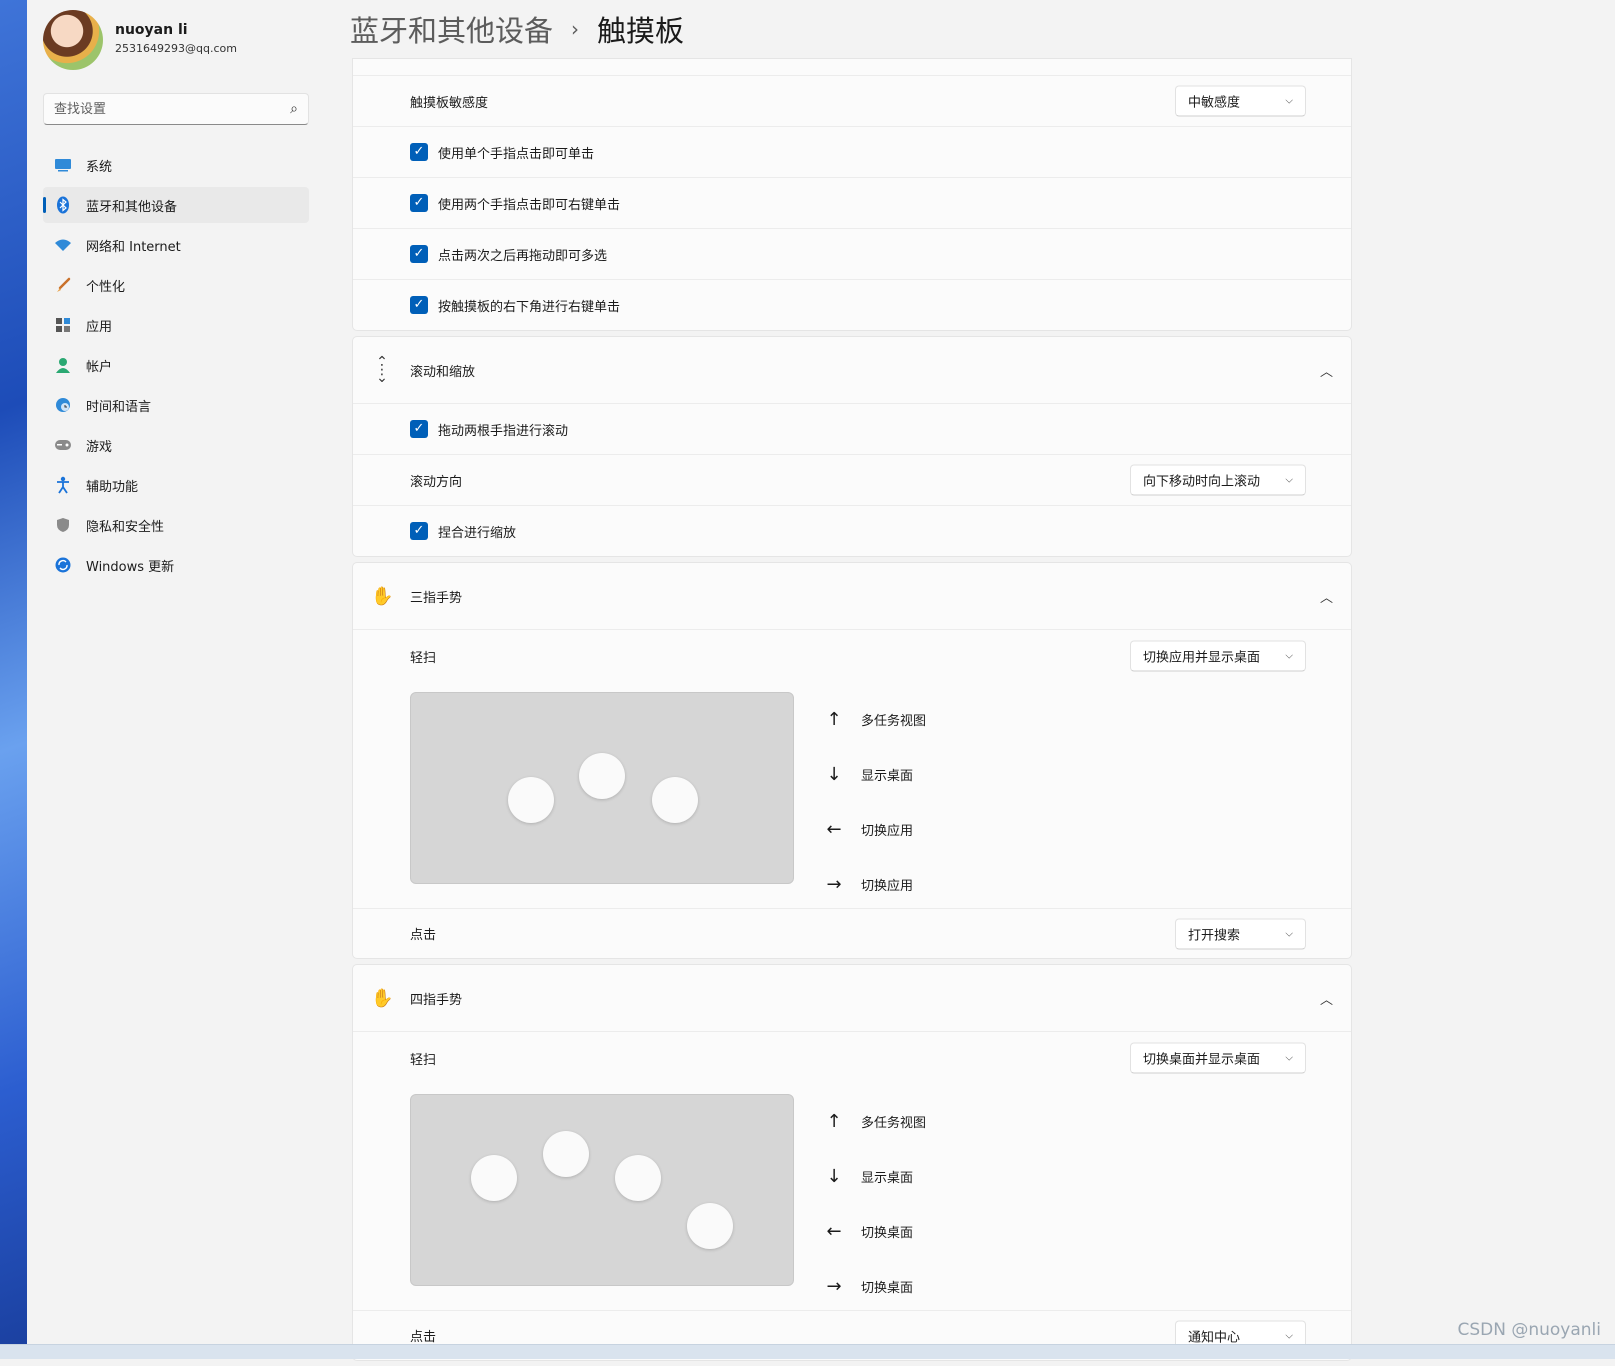  What do you see at coordinates (112, 487) in the screenshot?
I see `sidebar-item-label: 辅助功能` at bounding box center [112, 487].